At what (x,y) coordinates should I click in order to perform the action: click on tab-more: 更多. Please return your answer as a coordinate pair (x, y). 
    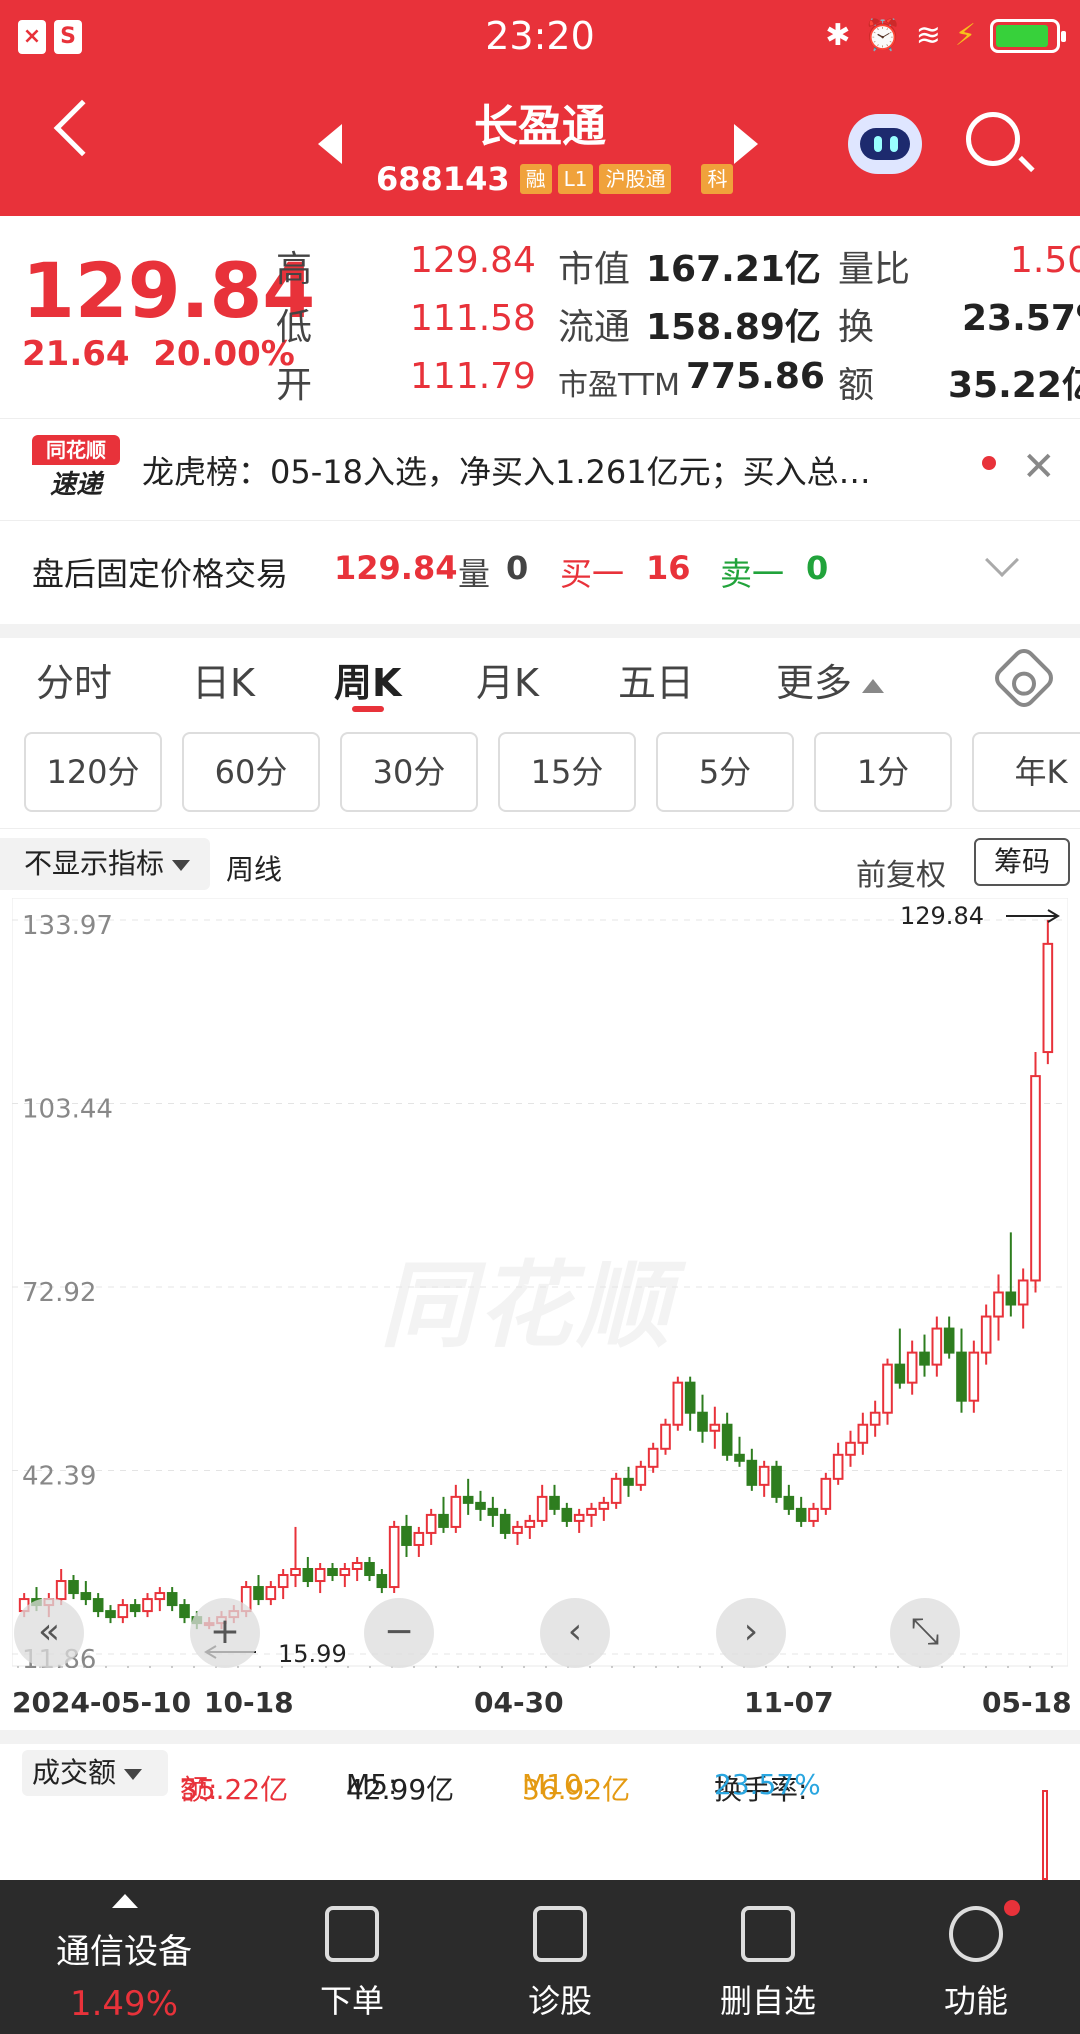
    Looking at the image, I should click on (830, 679).